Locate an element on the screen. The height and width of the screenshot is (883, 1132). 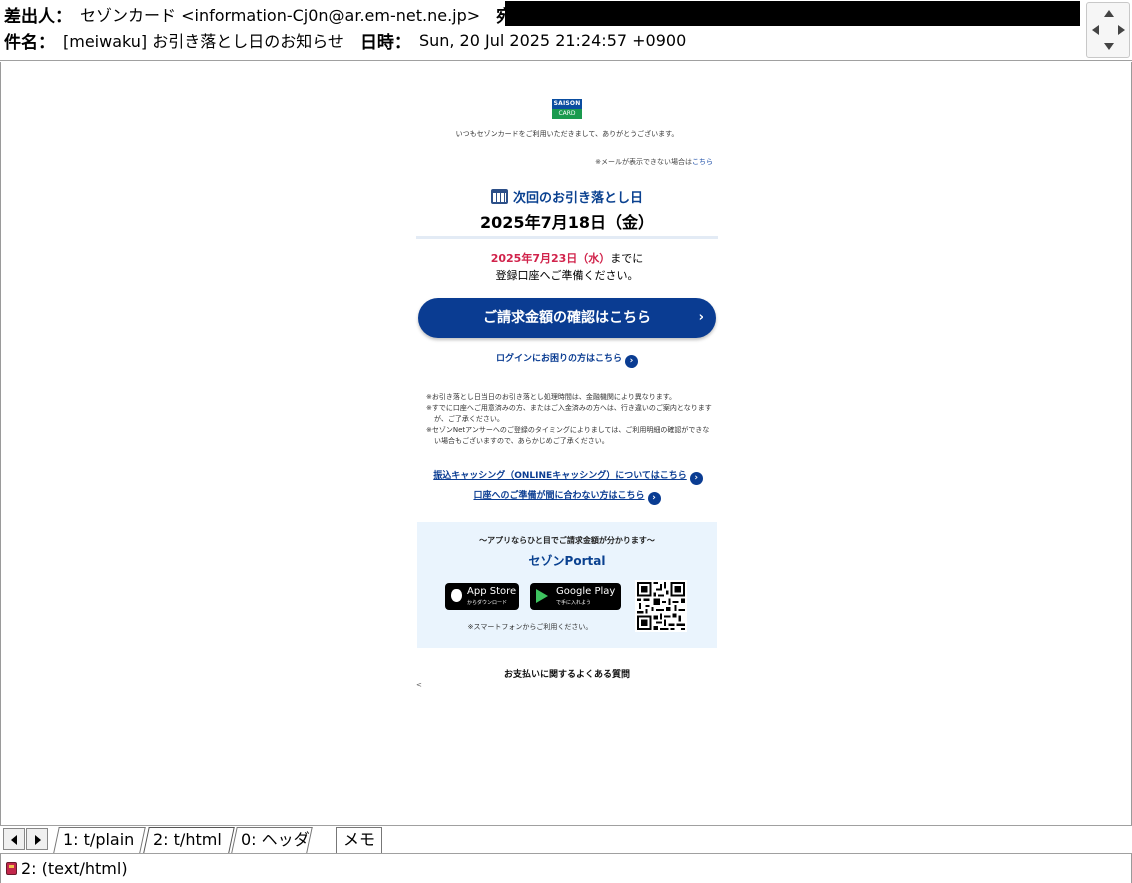
deadline-text: 2025年7月23日（水）までに 登録口座へご準備ください。 is located at coordinates (567, 267).